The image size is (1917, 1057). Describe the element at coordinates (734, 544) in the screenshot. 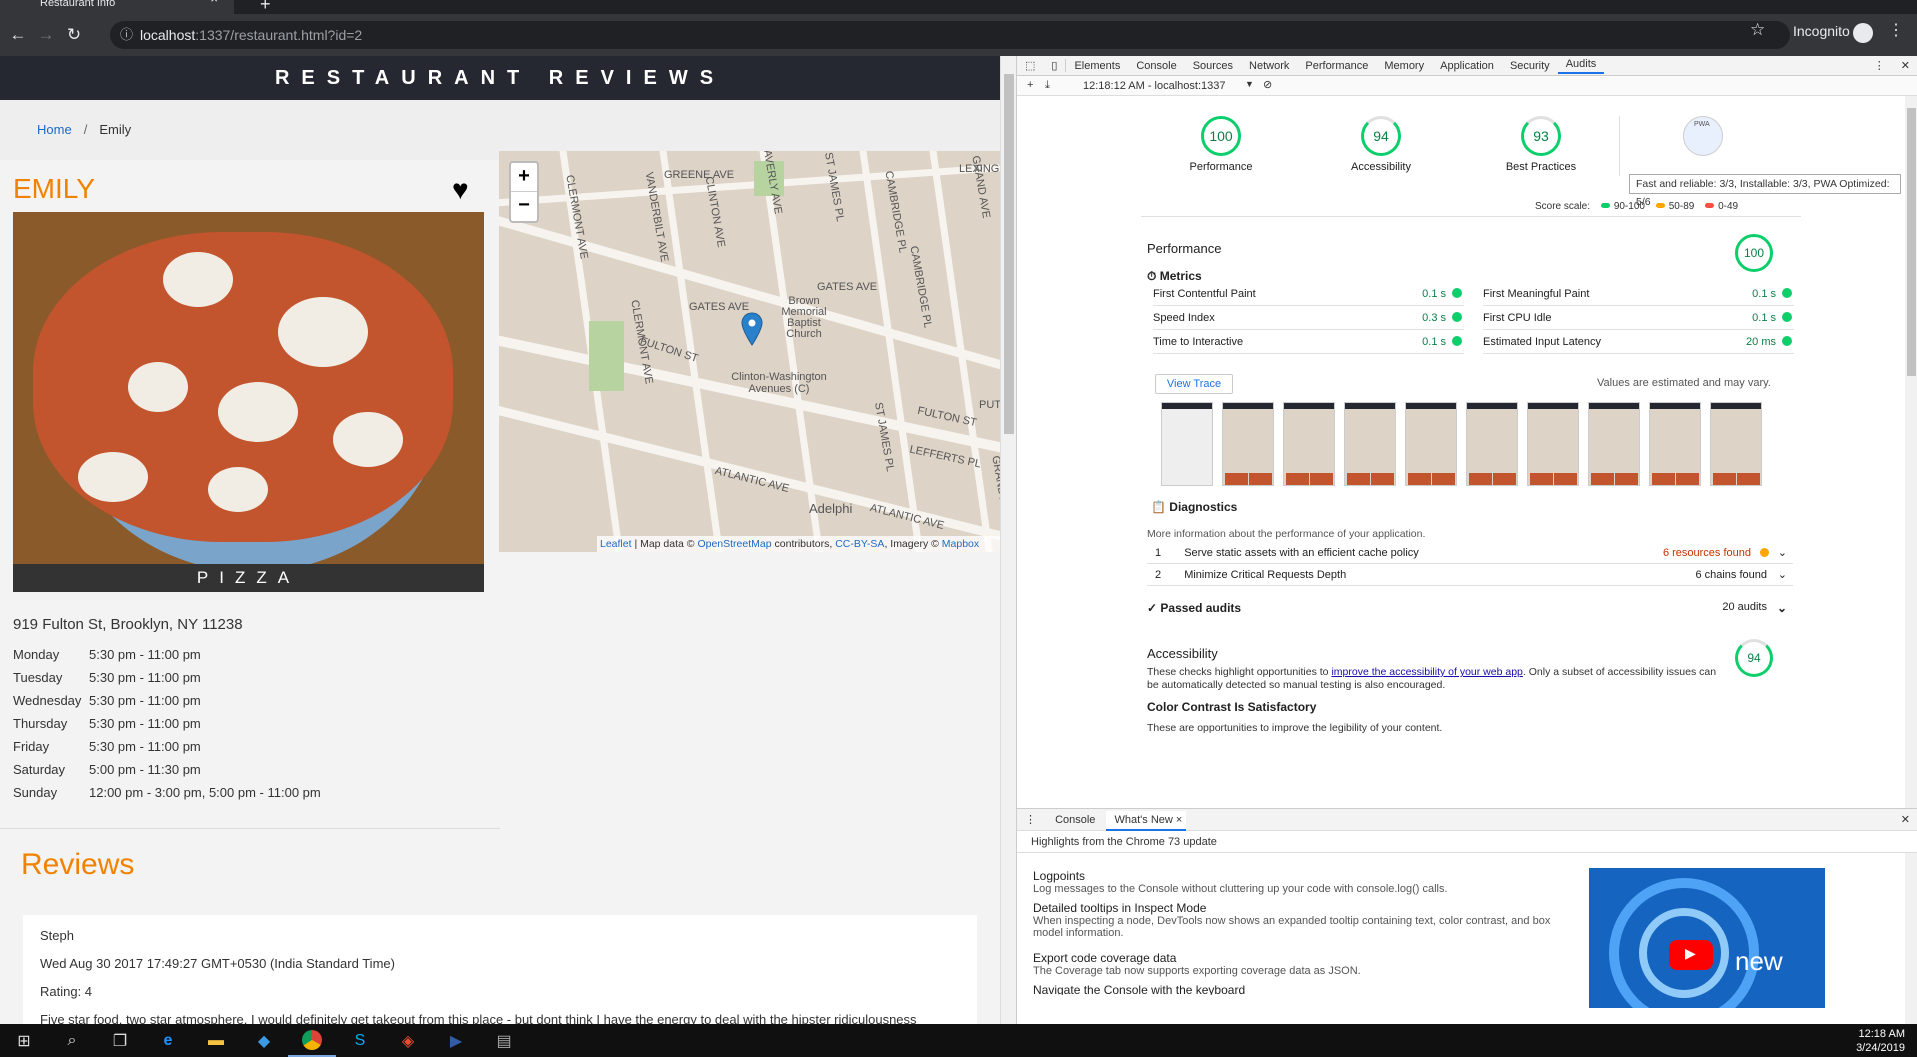

I see `osm-link: OpenStreetMap` at that location.